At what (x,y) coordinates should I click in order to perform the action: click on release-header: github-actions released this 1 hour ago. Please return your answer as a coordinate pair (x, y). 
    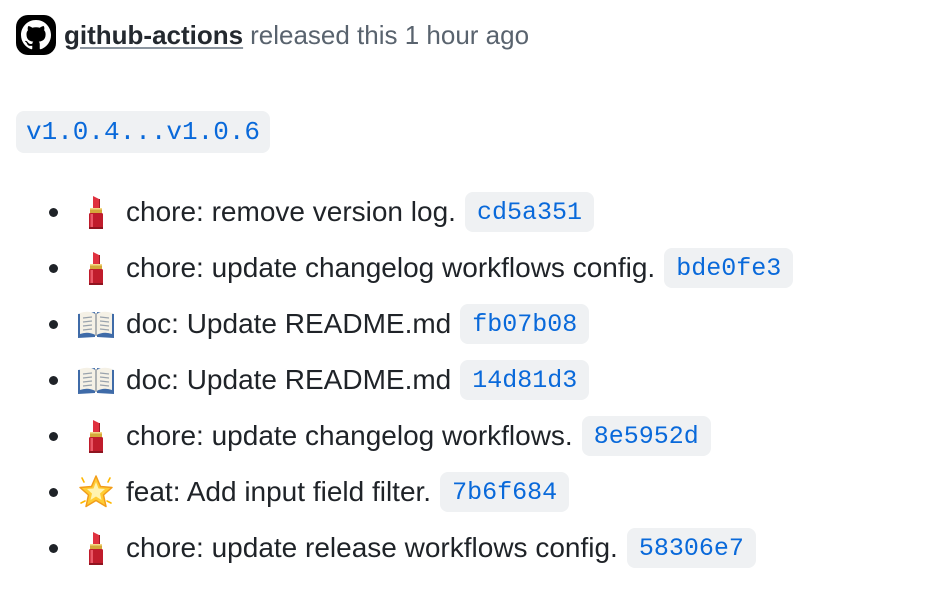
    Looking at the image, I should click on (272, 35).